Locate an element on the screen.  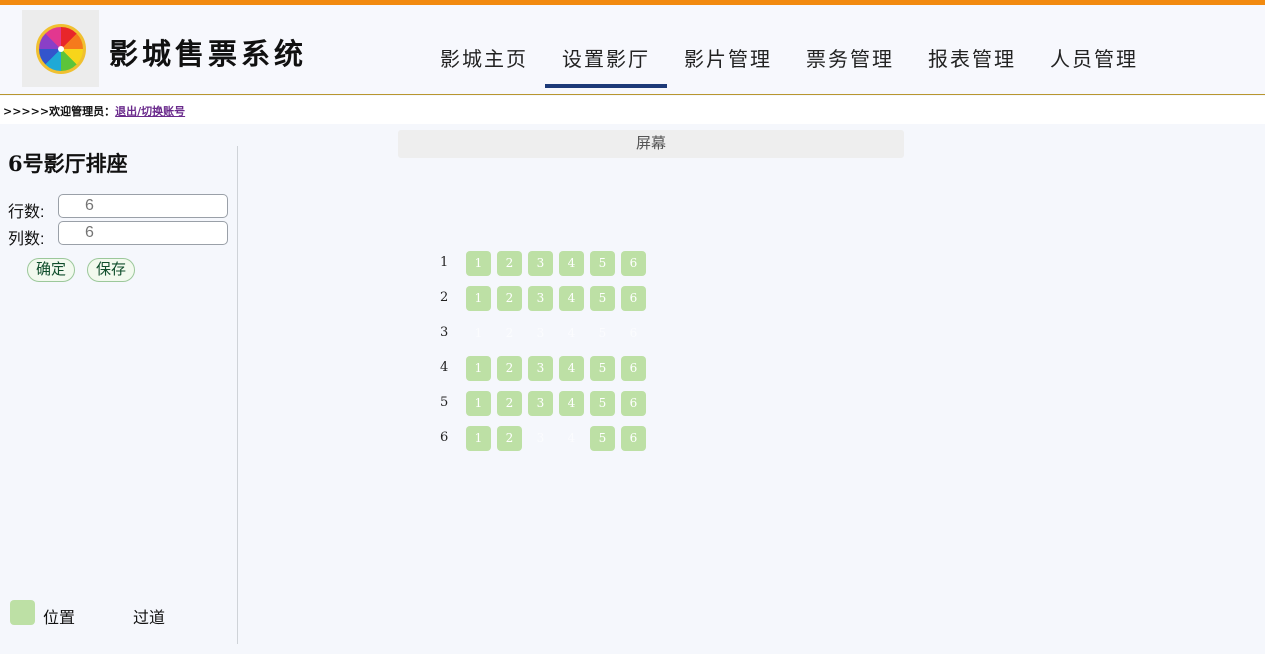
legend-seat-label: 位置 is located at coordinates (59, 618).